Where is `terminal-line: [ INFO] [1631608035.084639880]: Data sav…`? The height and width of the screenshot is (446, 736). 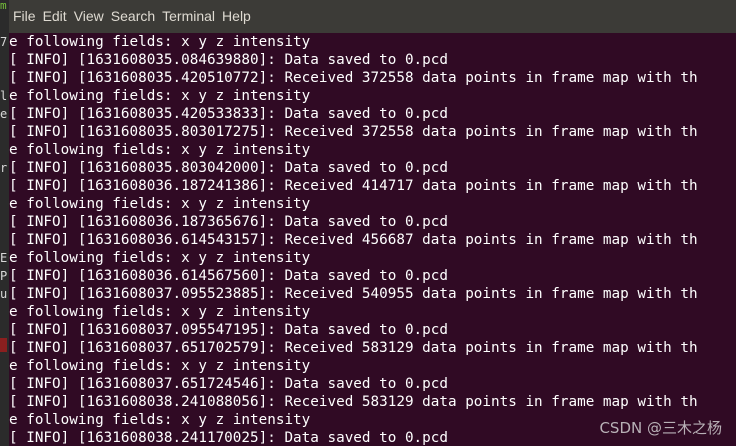 terminal-line: [ INFO] [1631608035.084639880]: Data sav… is located at coordinates (228, 60).